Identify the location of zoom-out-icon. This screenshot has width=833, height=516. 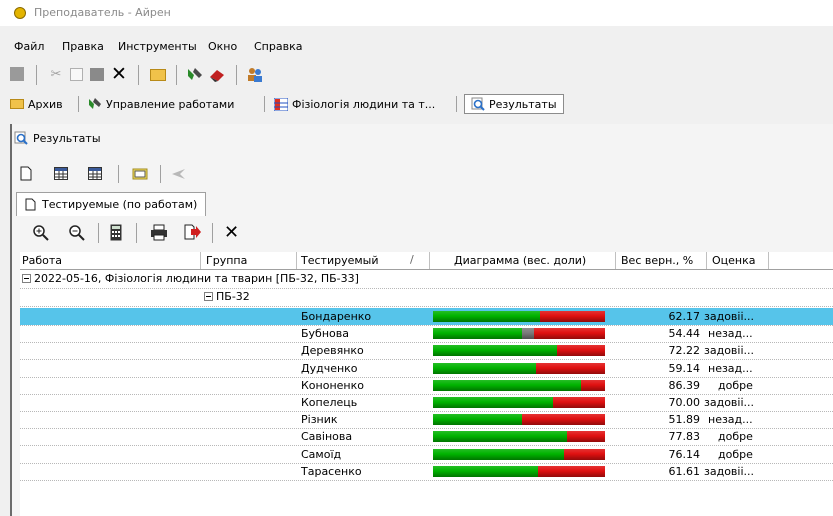
(77, 233).